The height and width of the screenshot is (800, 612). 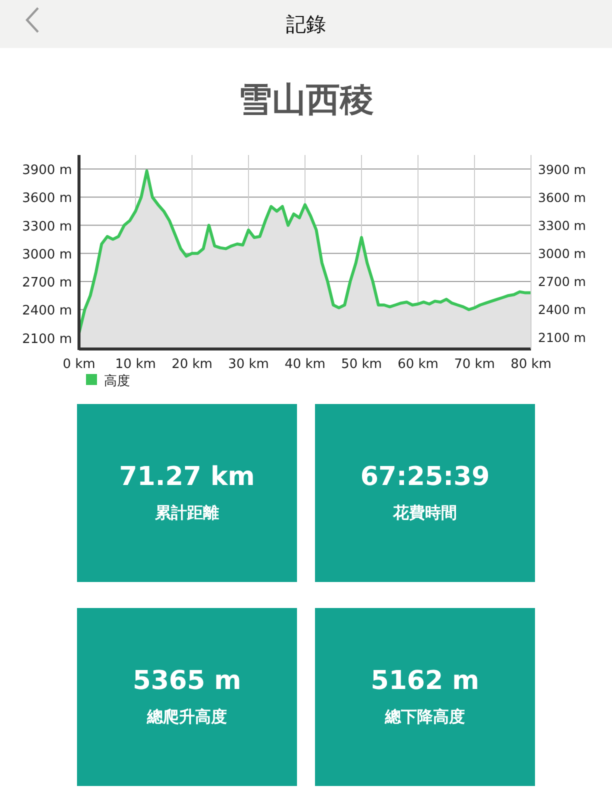 I want to click on stat-value: 5162 m, so click(x=425, y=681).